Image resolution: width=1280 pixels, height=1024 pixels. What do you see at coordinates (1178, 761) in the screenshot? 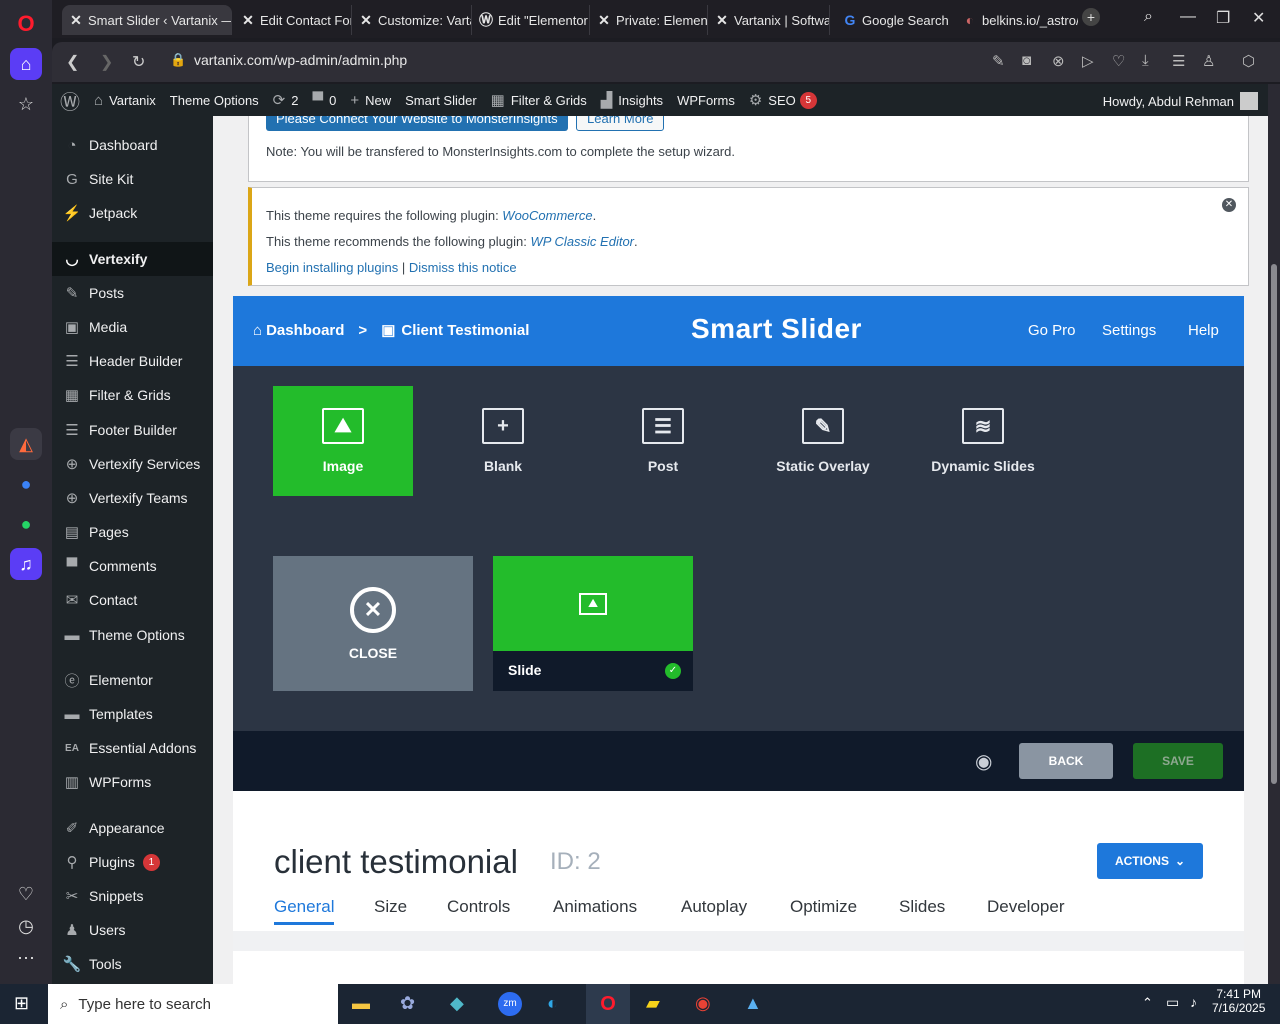
I see `save-button: SAVE` at bounding box center [1178, 761].